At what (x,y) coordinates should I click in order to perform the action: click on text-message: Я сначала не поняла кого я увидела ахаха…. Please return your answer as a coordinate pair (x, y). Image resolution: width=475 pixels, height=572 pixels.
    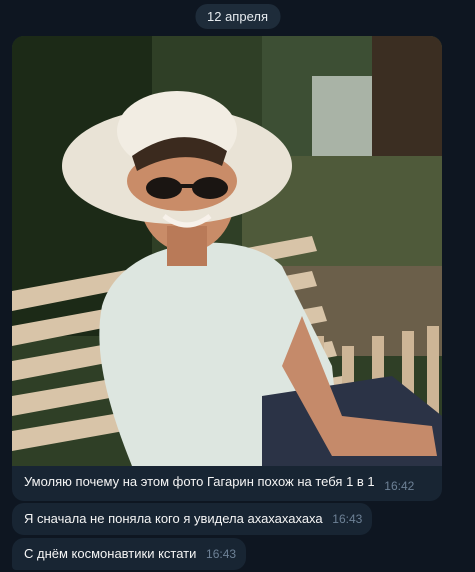
    Looking at the image, I should click on (192, 519).